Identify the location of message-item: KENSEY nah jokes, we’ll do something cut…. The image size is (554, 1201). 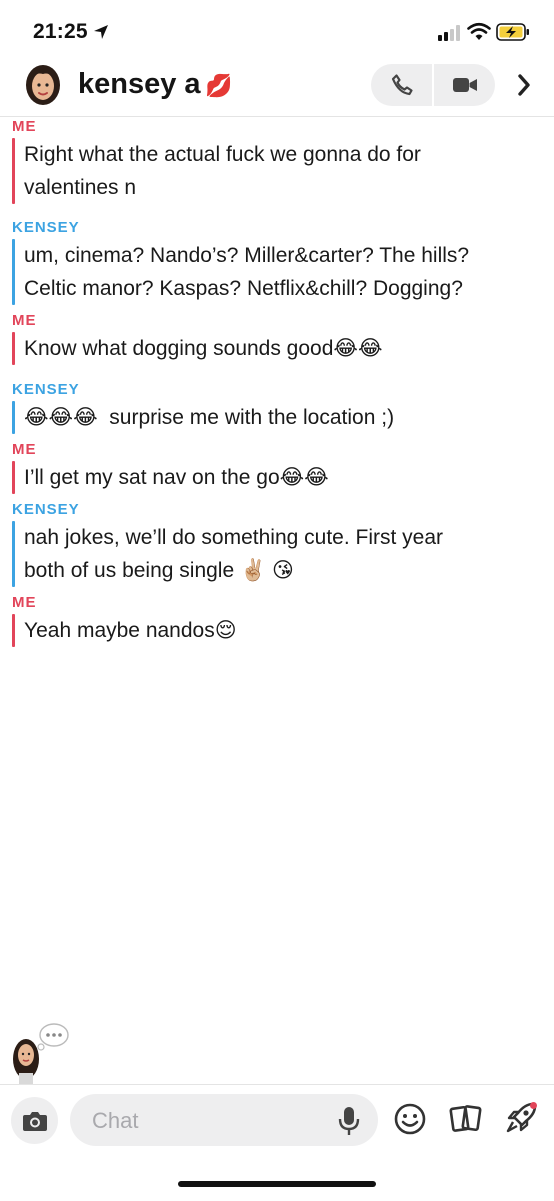
(277, 544).